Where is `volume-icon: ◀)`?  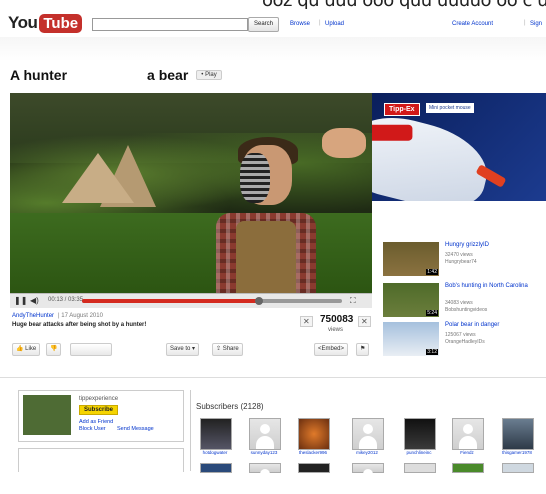 volume-icon: ◀) is located at coordinates (34, 300).